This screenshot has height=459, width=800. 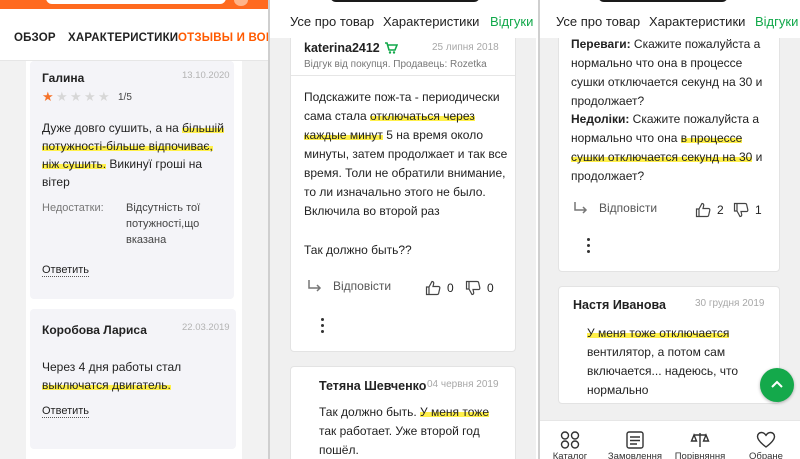 What do you see at coordinates (112, 128) in the screenshot?
I see `review-text-part: Дуже довго сушить, а на` at bounding box center [112, 128].